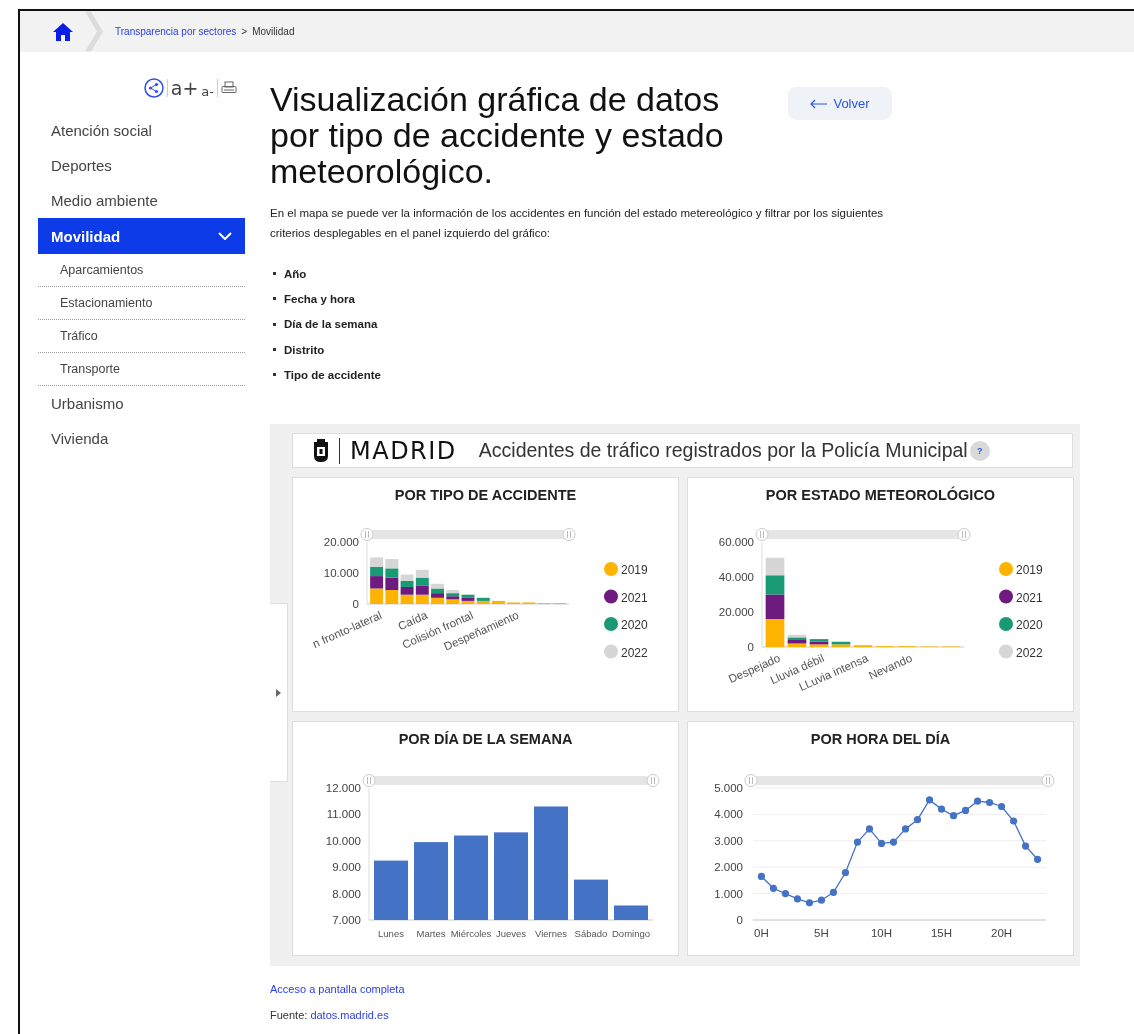  What do you see at coordinates (141, 336) in the screenshot?
I see `sidebar-subitem: Tráfico` at bounding box center [141, 336].